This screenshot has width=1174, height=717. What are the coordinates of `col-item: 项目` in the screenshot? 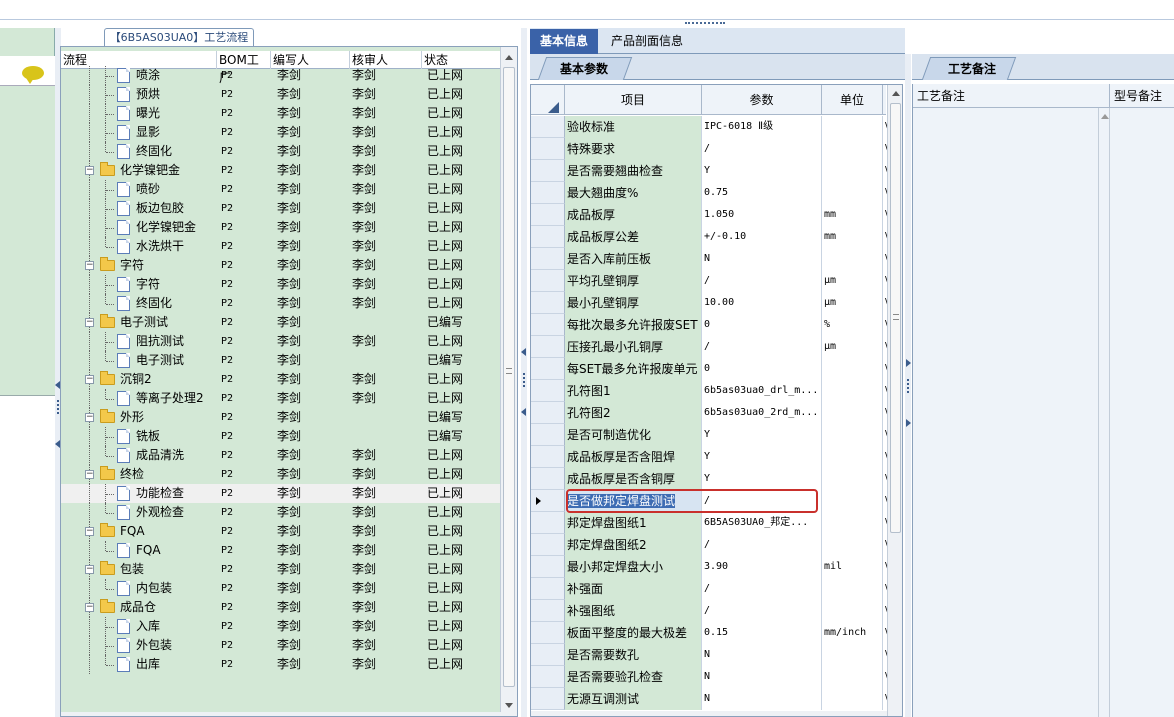 It's located at (633, 100).